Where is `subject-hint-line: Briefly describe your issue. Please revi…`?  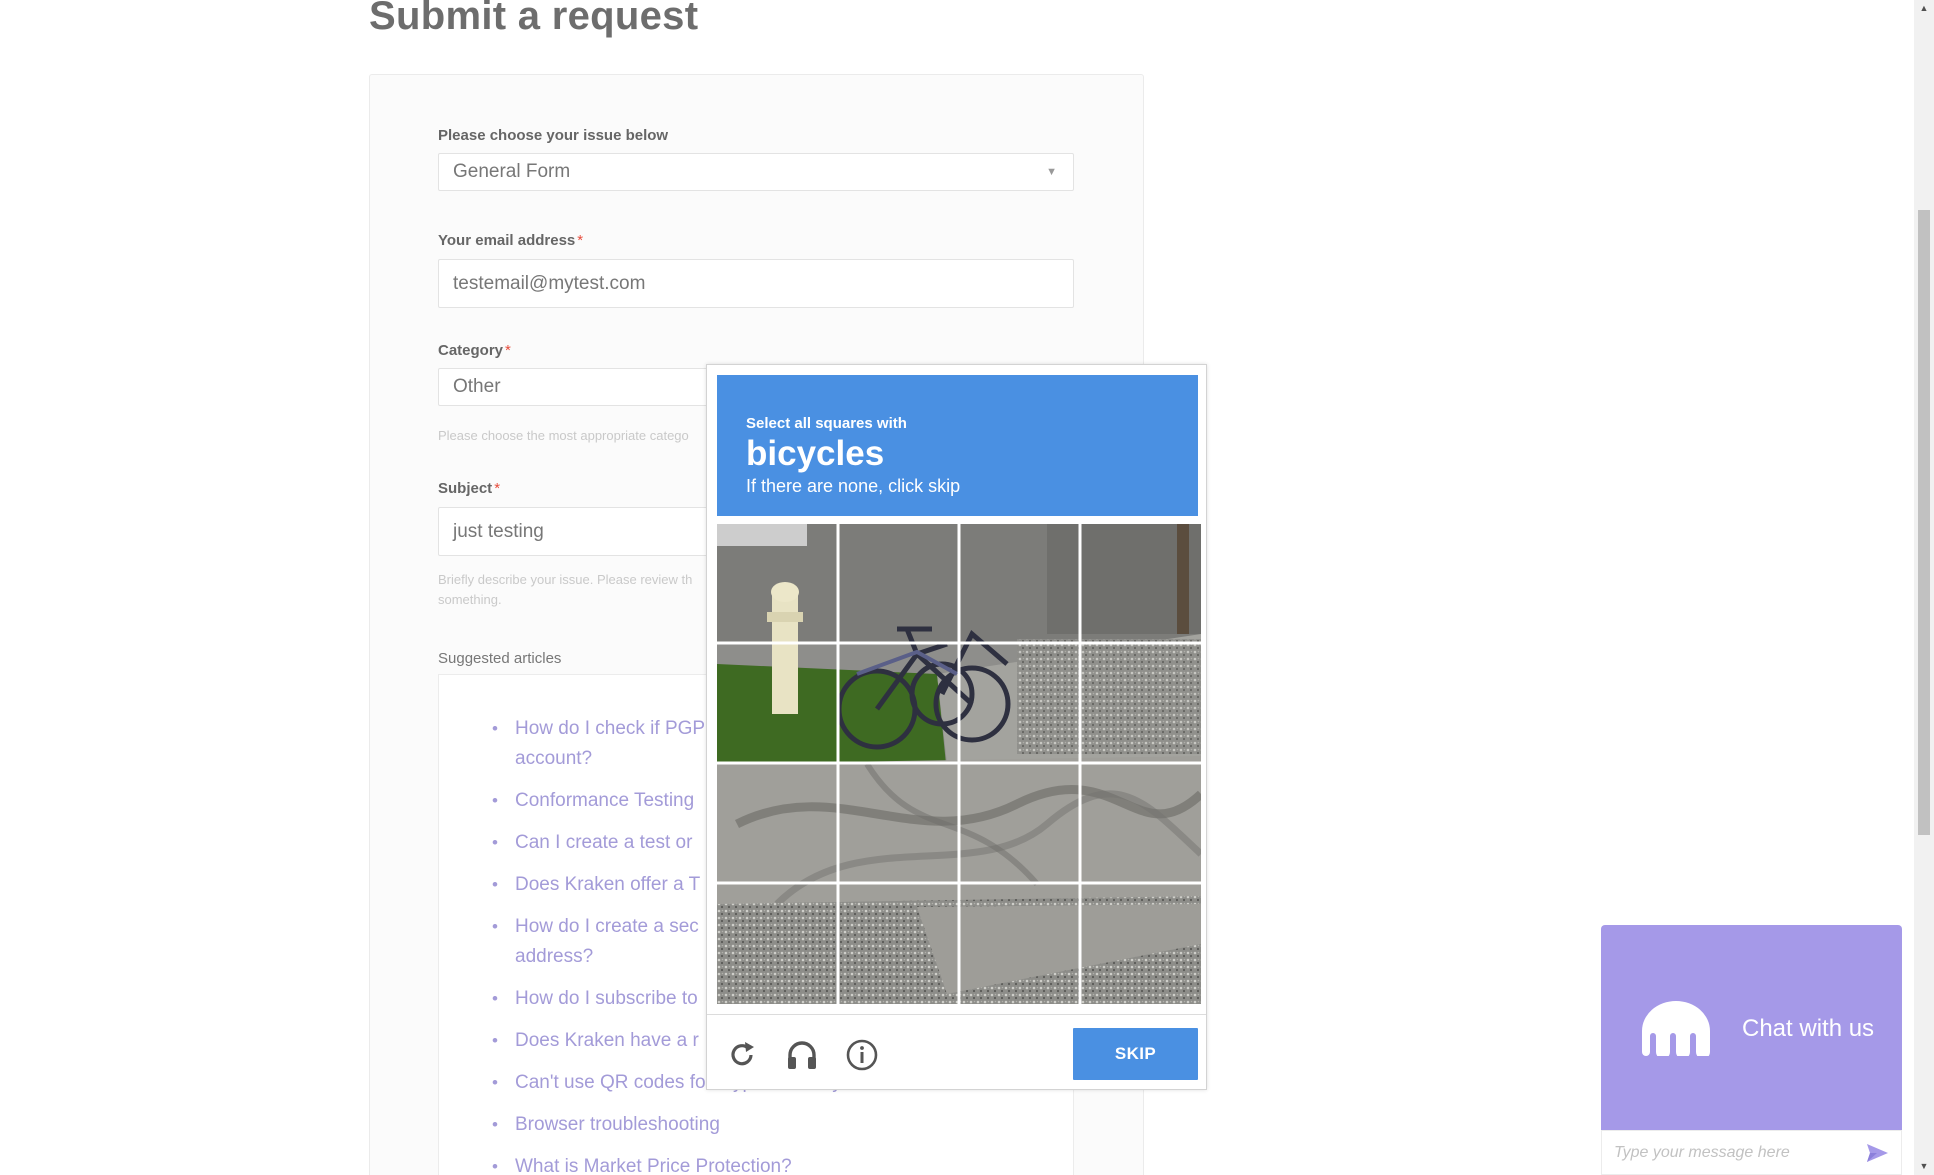
subject-hint-line: Briefly describe your issue. Please revi… is located at coordinates (565, 579).